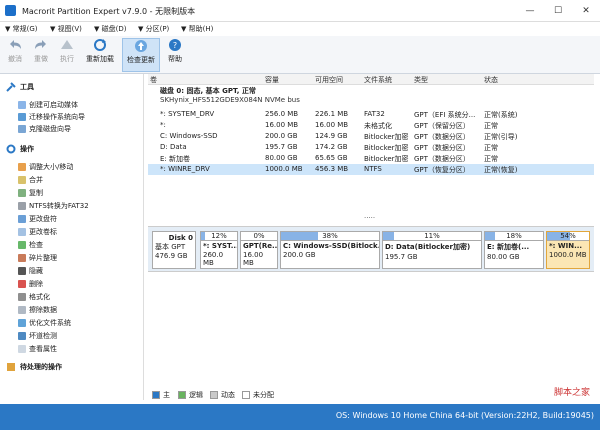 The height and width of the screenshot is (430, 600). I want to click on migrate-icon, so click(22, 117).